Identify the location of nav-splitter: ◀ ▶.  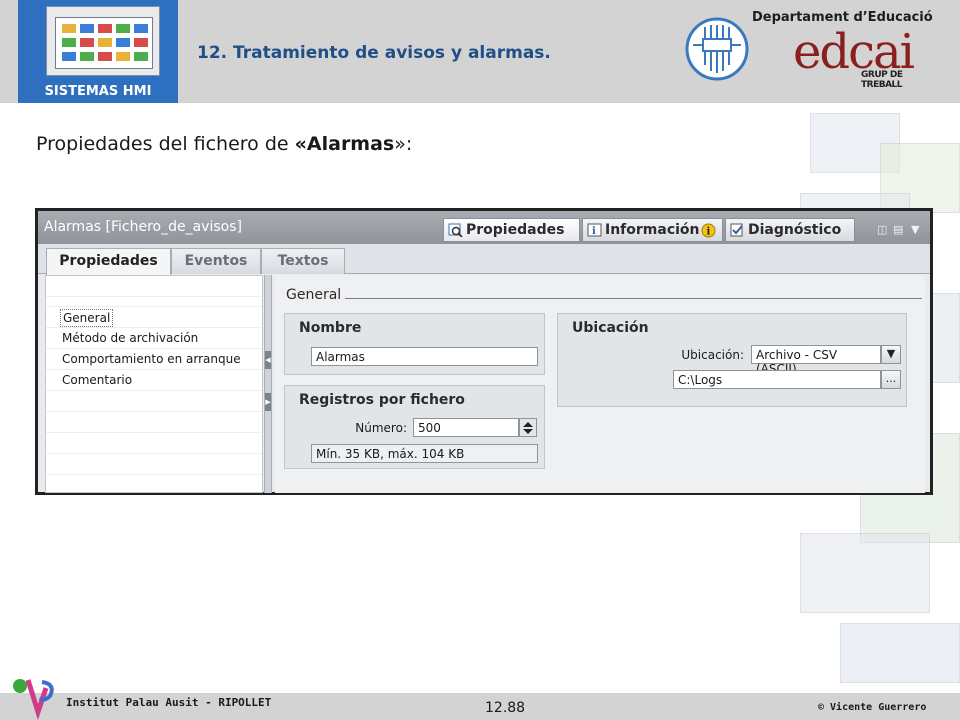
(268, 384).